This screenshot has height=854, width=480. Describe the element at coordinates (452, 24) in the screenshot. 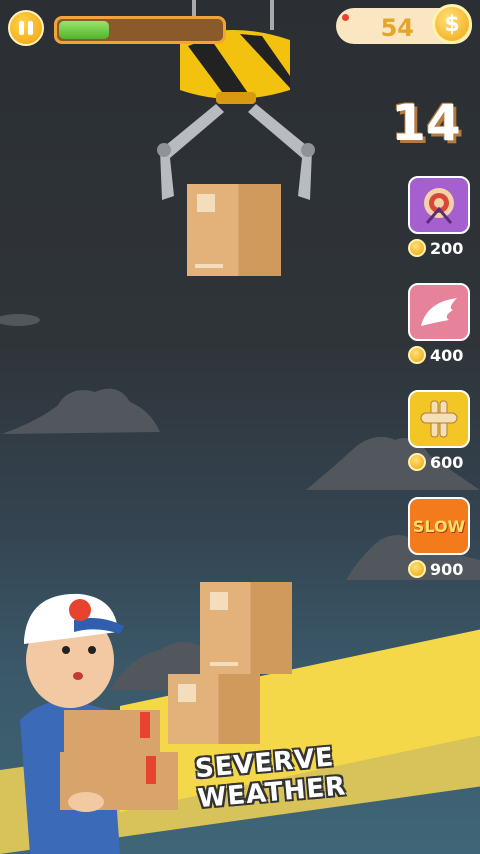

I see `coin-icon: $` at that location.